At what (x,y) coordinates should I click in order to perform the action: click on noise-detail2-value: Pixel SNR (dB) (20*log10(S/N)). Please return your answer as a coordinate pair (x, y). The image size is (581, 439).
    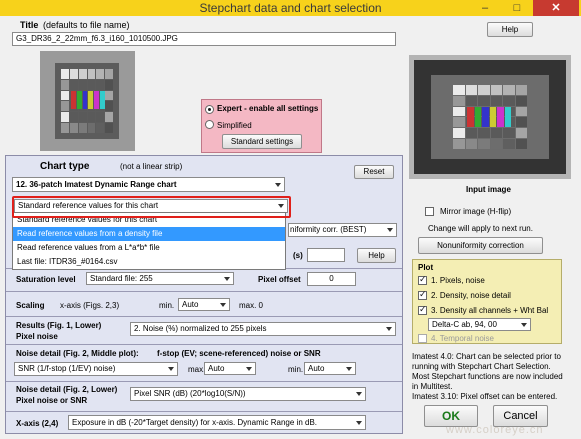
    Looking at the image, I should click on (190, 393).